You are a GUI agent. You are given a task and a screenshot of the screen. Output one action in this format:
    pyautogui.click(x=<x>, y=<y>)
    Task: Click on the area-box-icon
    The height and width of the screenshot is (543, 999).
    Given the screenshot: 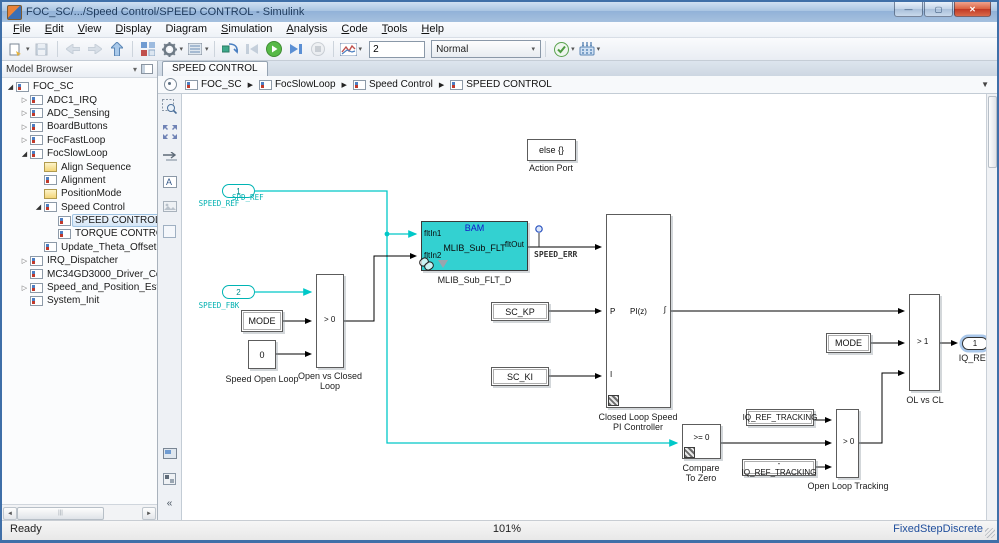 What is the action you would take?
    pyautogui.click(x=169, y=231)
    